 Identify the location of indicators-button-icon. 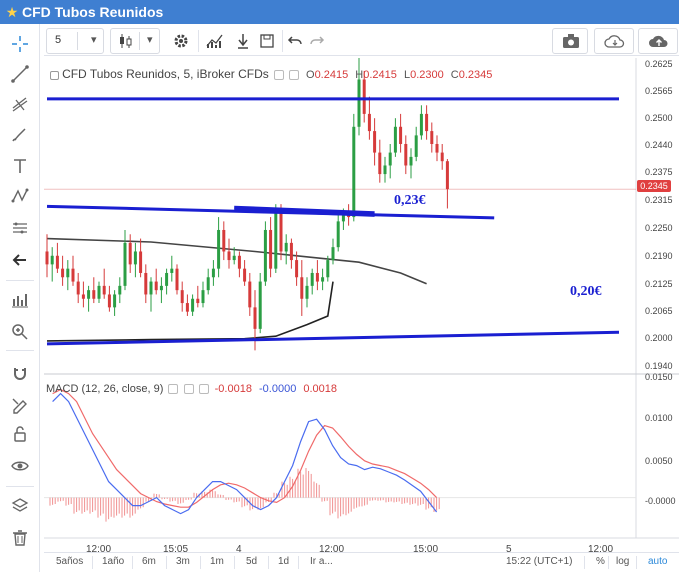
(216, 41).